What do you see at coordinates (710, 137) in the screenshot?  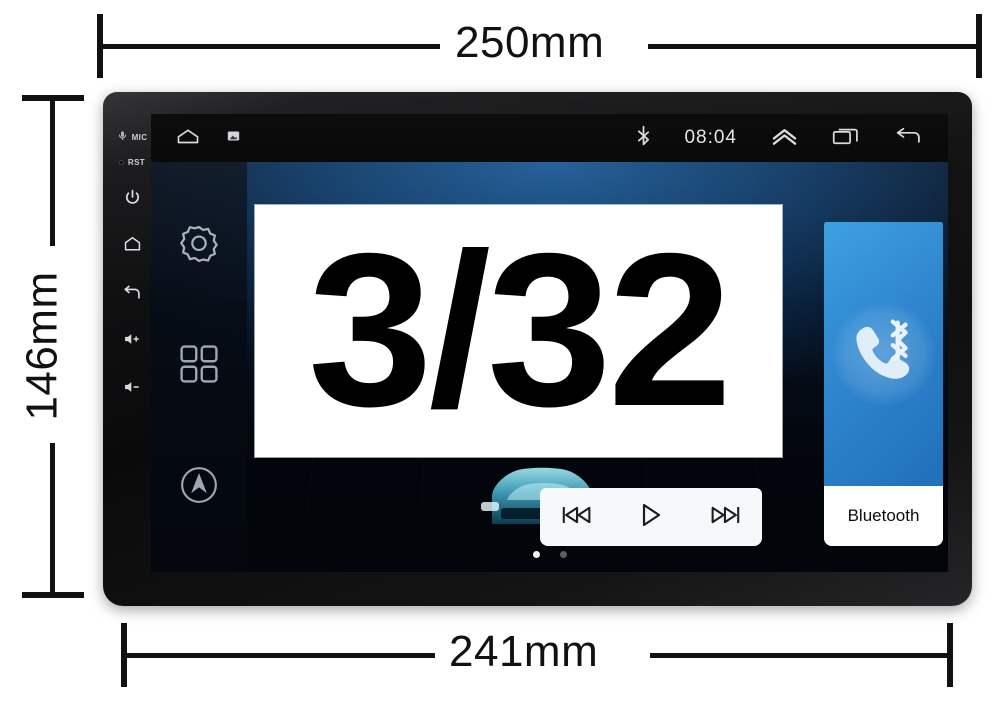 I see `status-bar-clock: 08:04` at bounding box center [710, 137].